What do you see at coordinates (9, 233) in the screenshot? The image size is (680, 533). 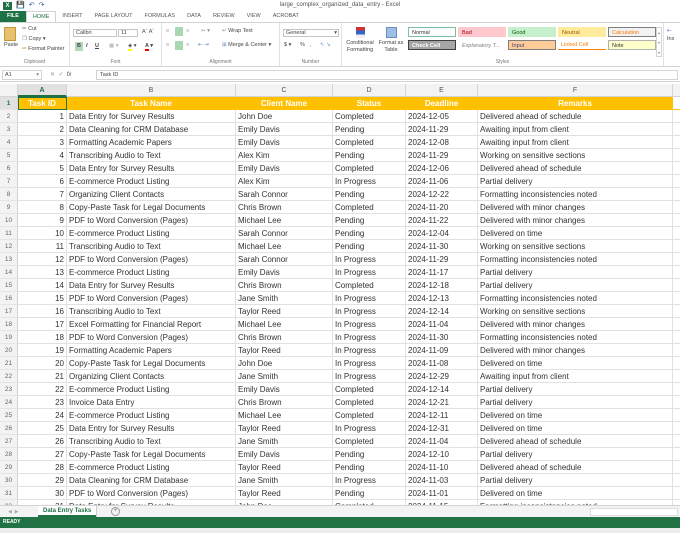 I see `row-header: 11` at bounding box center [9, 233].